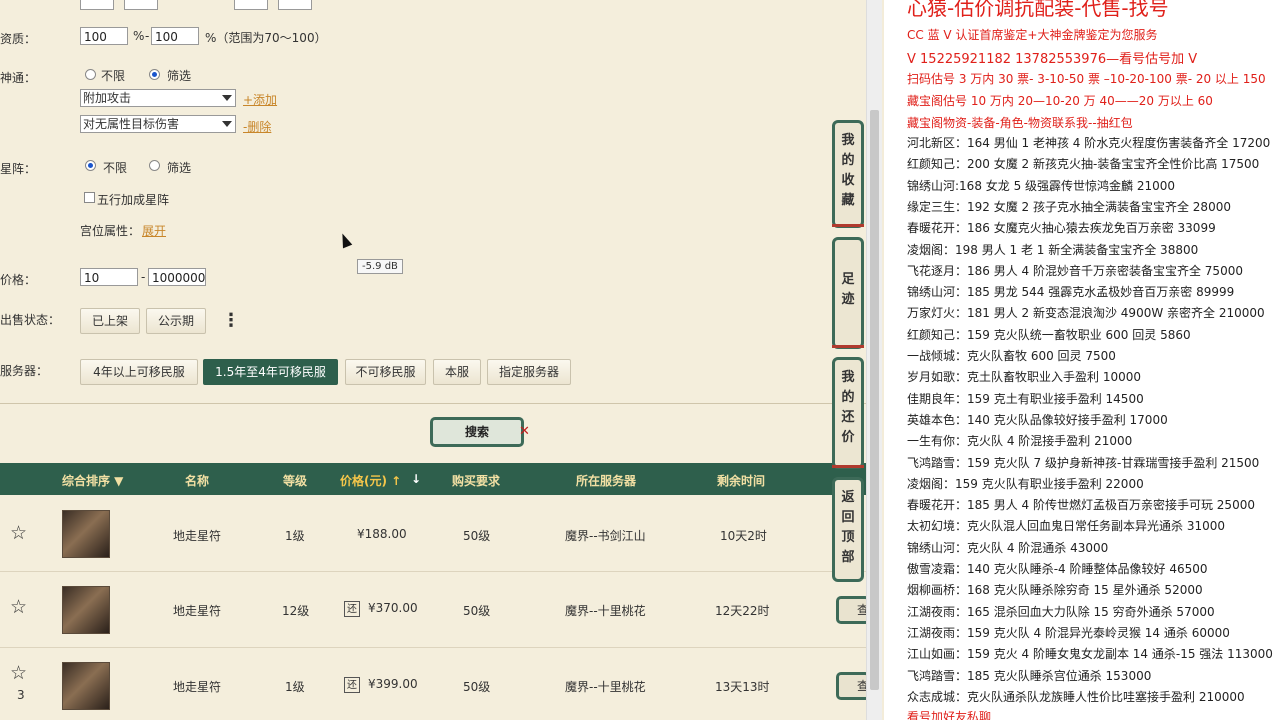 Image resolution: width=1280 pixels, height=720 pixels. I want to click on xingzhen-none-radio, so click(90, 165).